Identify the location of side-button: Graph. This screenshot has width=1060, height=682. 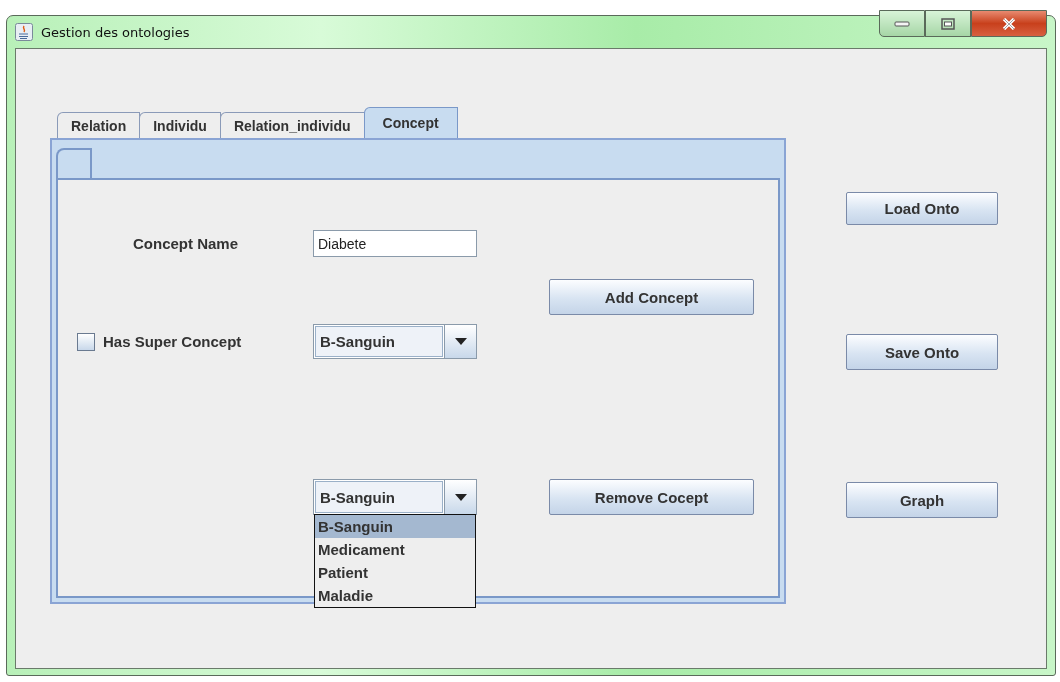
(922, 500).